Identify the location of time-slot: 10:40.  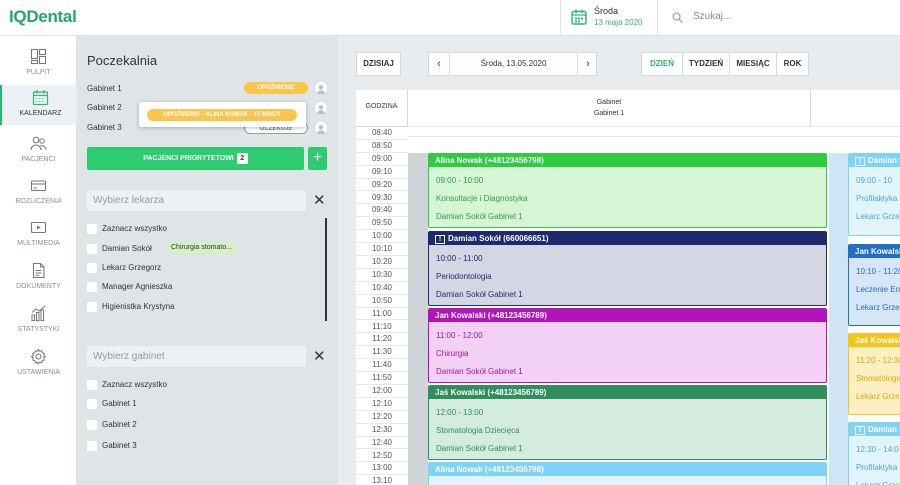
(382, 288).